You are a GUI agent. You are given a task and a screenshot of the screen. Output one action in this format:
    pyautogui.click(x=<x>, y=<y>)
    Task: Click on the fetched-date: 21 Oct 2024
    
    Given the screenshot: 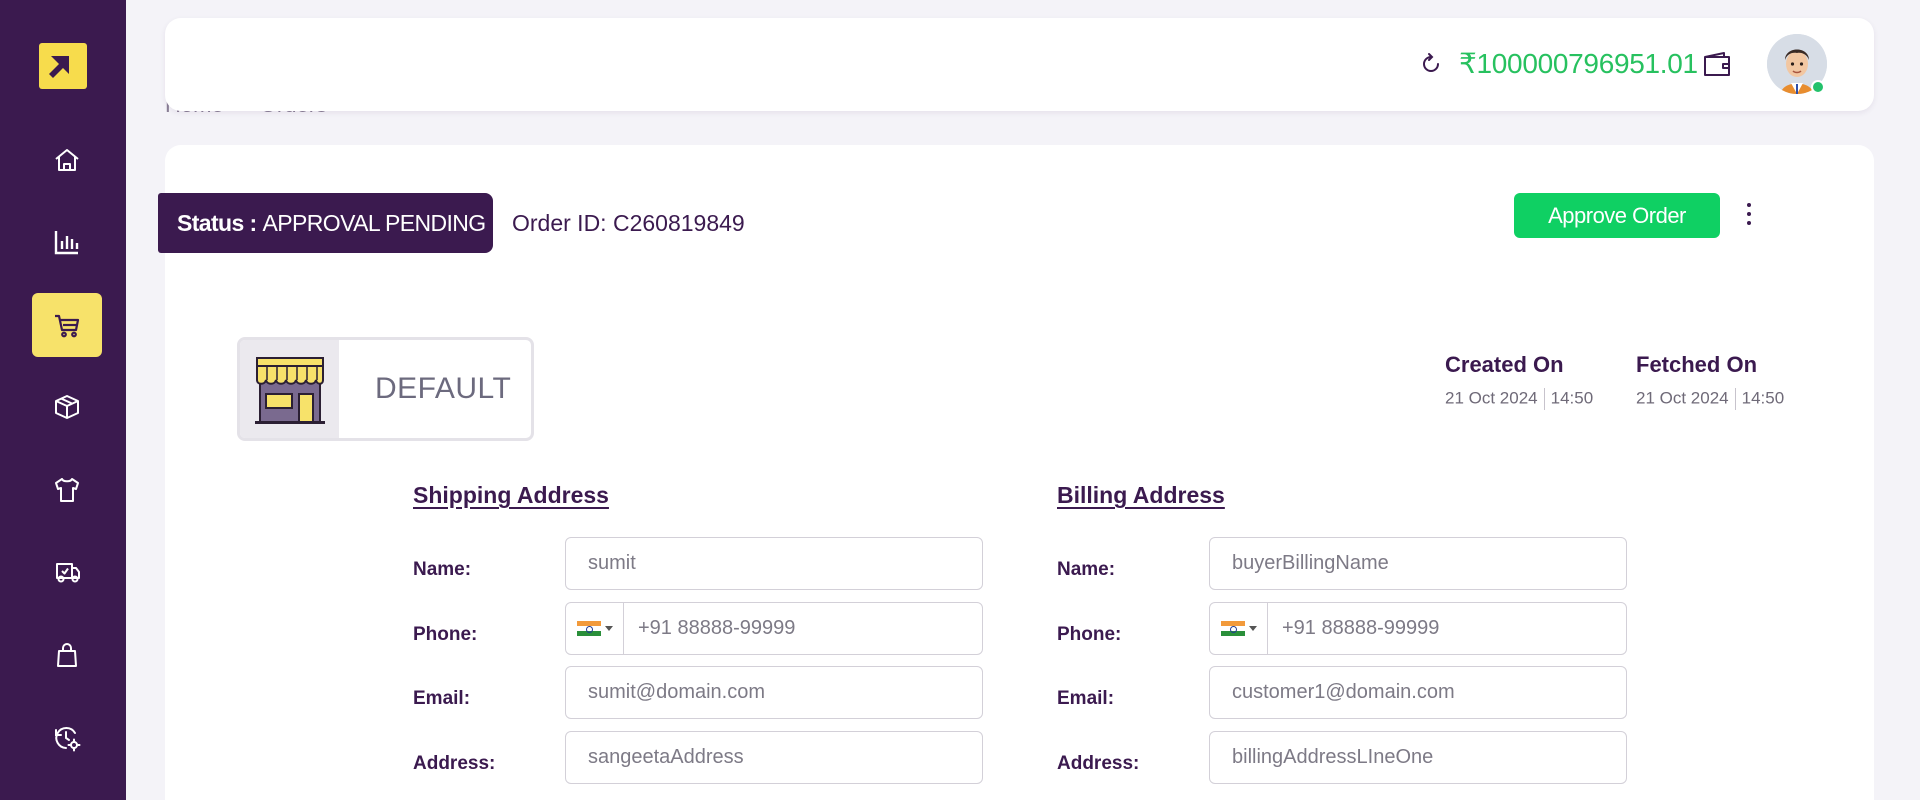 What is the action you would take?
    pyautogui.click(x=1682, y=398)
    